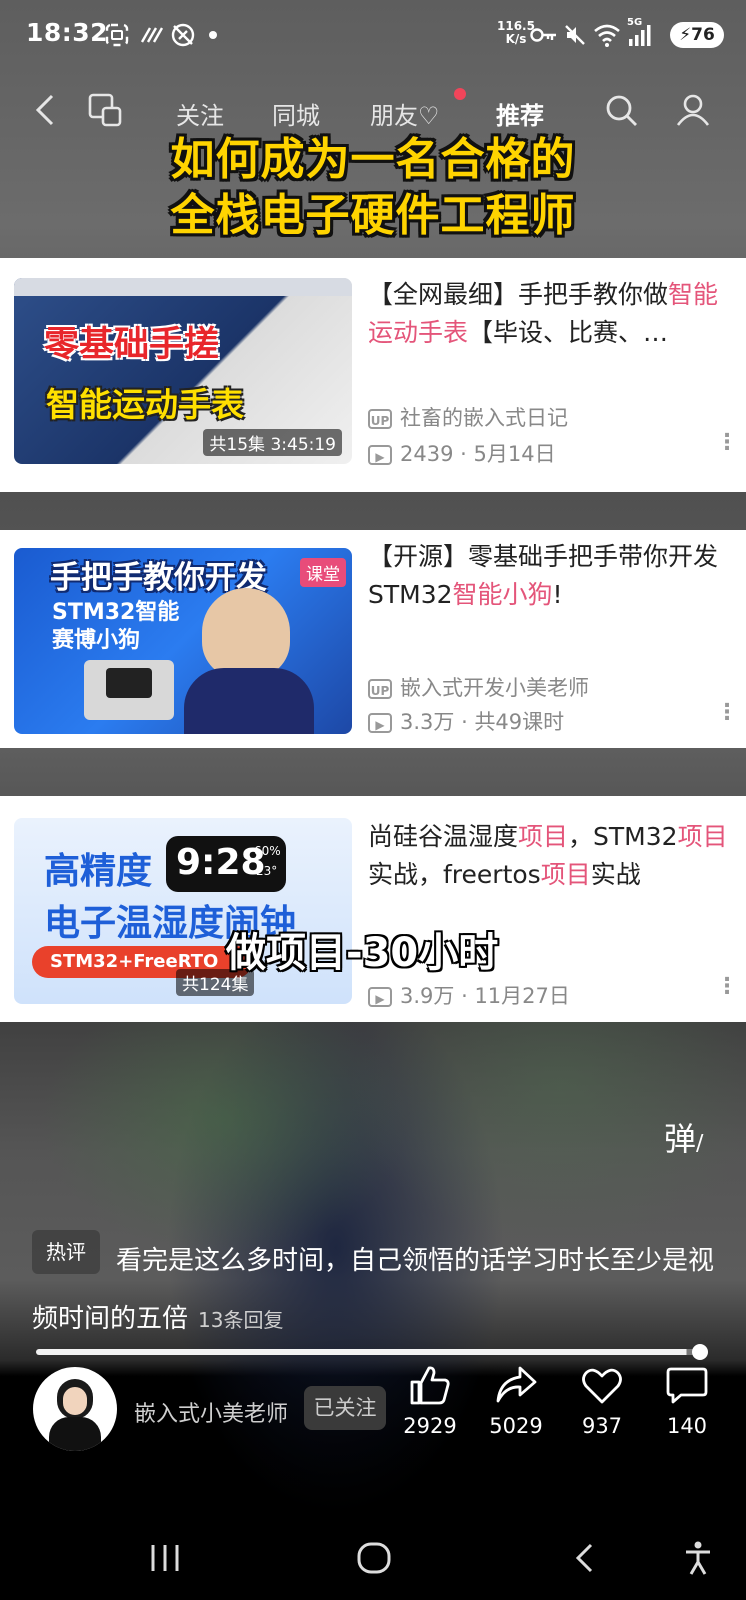 This screenshot has width=746, height=1600. Describe the element at coordinates (430, 1426) in the screenshot. I see `like-count: 2929` at that location.